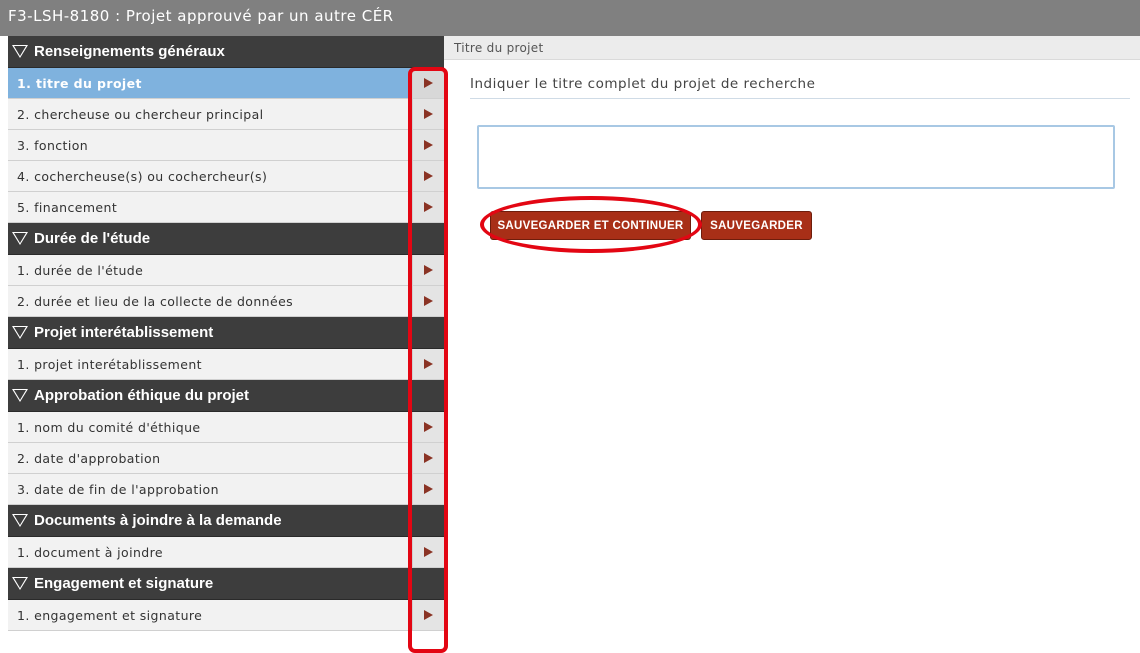  Describe the element at coordinates (226, 364) in the screenshot. I see `sidebar-item-projet-interetablissement: 1. projet interétablissement` at that location.